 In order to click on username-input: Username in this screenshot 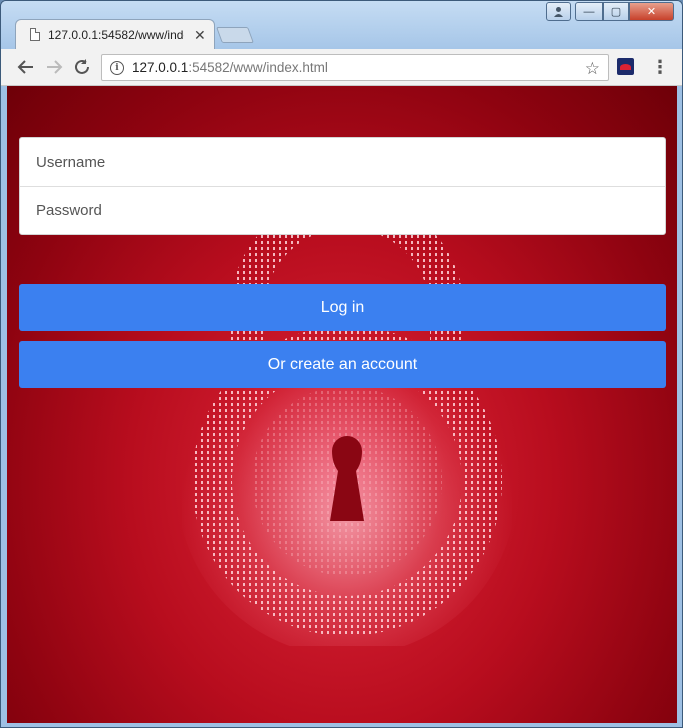, I will do `click(342, 162)`.